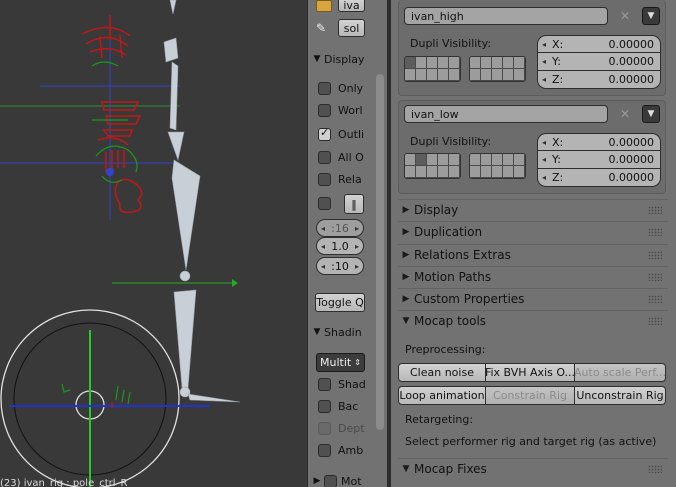 This screenshot has width=676, height=487. What do you see at coordinates (340, 266) in the screenshot?
I see `display-field-3: ◂:10 ▸` at bounding box center [340, 266].